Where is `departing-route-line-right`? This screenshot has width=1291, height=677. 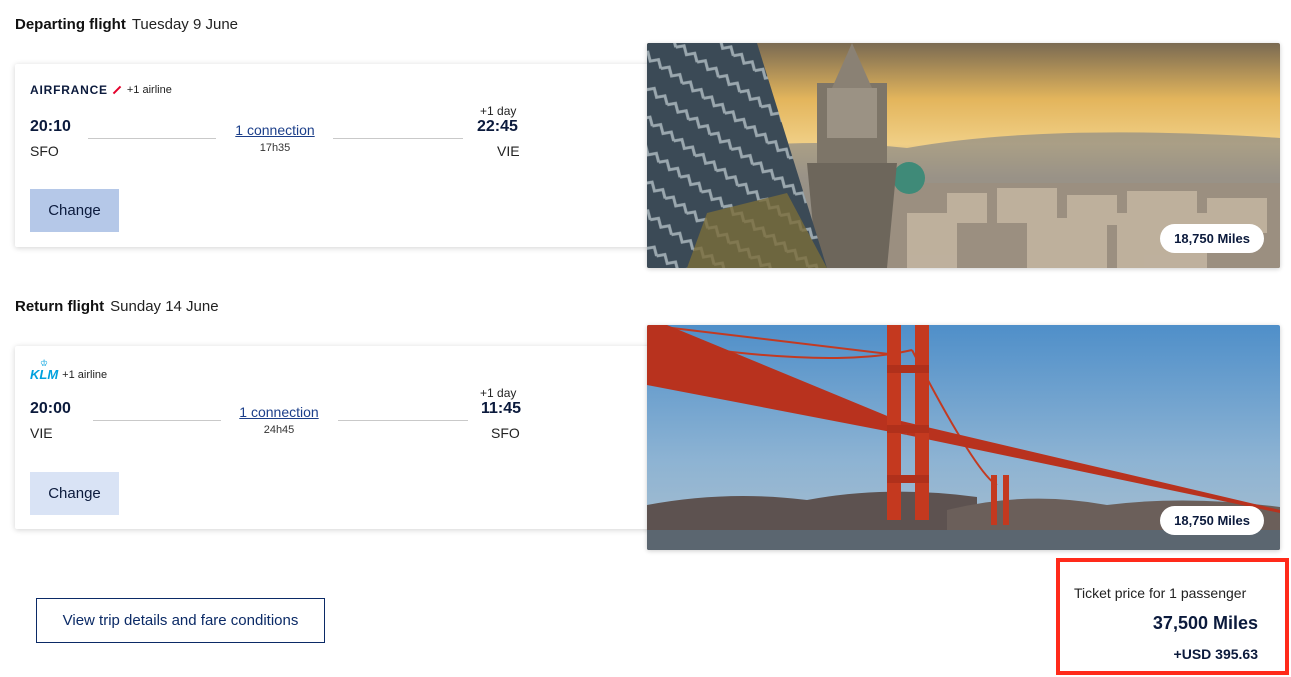
departing-route-line-right is located at coordinates (398, 138).